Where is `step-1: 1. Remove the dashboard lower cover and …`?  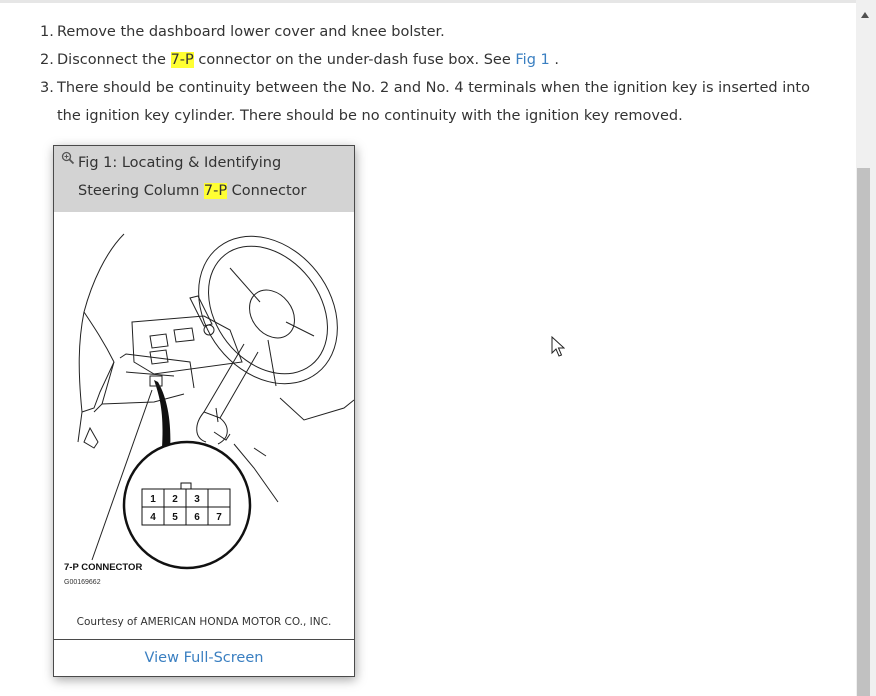 step-1: 1. Remove the dashboard lower cover and … is located at coordinates (428, 32).